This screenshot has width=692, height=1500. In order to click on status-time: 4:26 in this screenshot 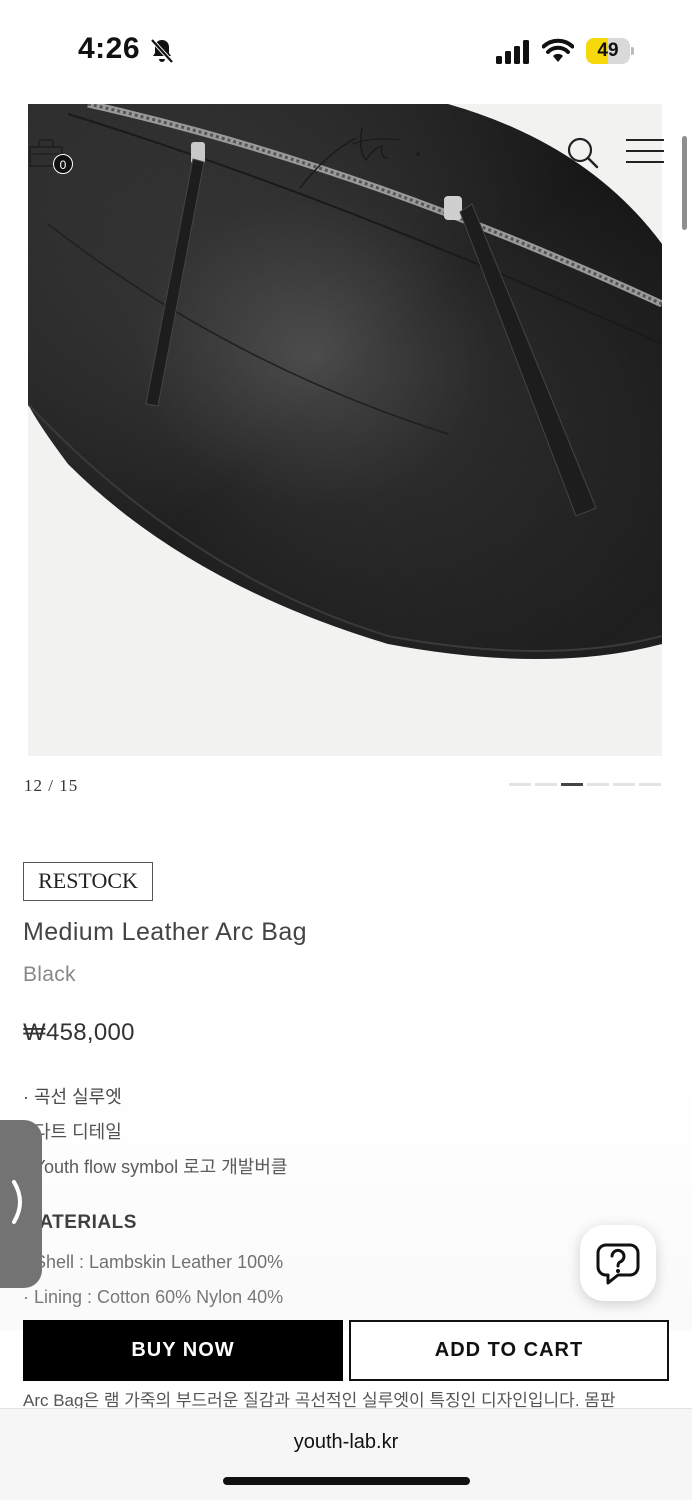, I will do `click(109, 48)`.